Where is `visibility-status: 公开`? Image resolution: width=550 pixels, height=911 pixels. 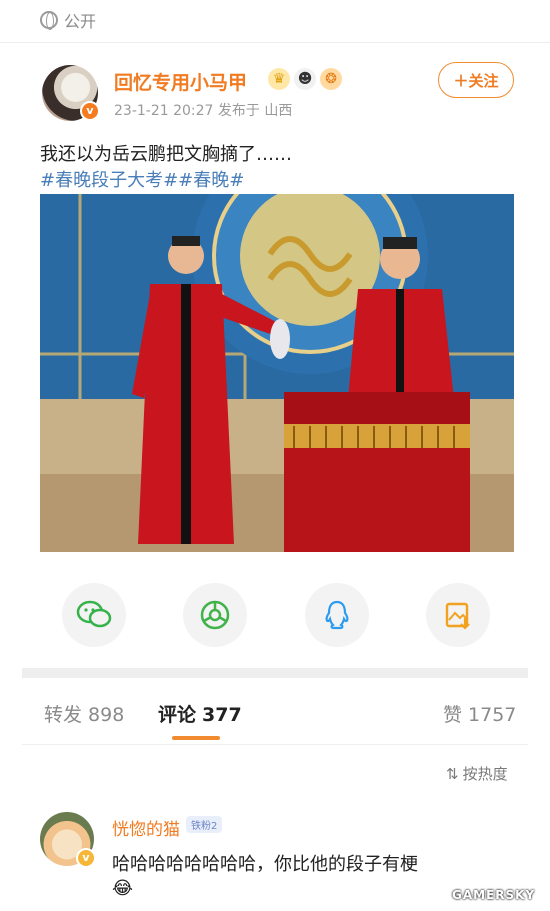
visibility-status: 公开 is located at coordinates (68, 20).